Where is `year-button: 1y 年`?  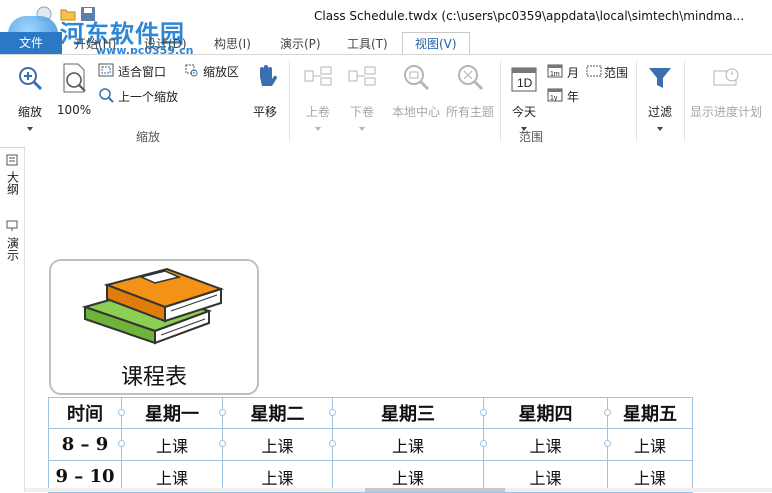
year-button: 1y 年 is located at coordinates (565, 96).